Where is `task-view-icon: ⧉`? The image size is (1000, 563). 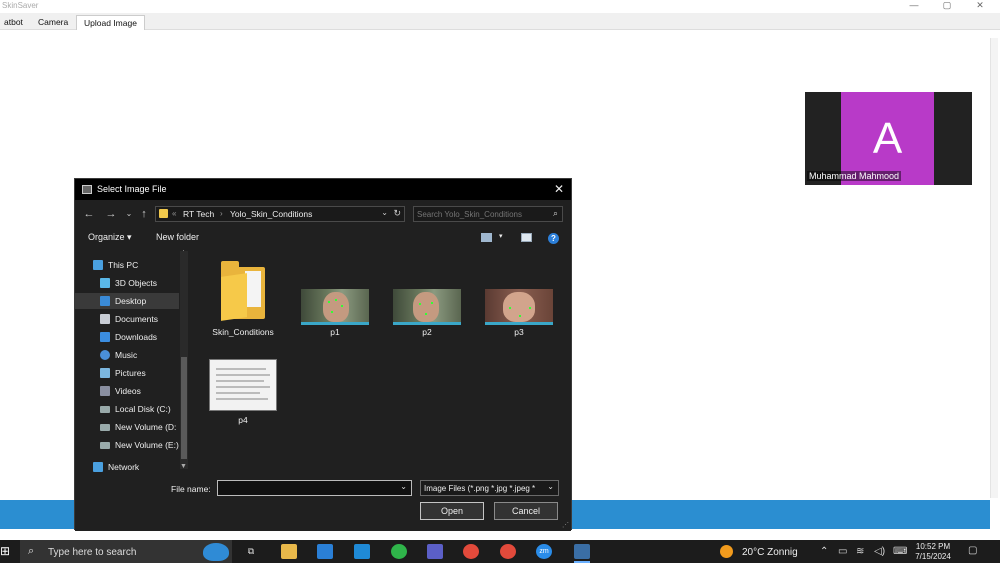
task-view-icon: ⧉ is located at coordinates (251, 551).